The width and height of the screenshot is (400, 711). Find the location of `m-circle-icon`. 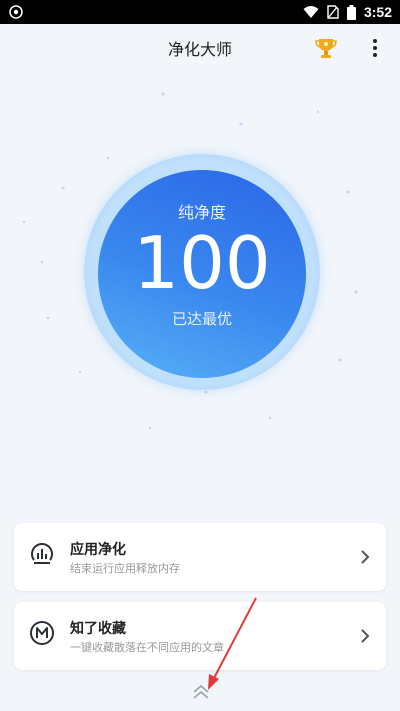

m-circle-icon is located at coordinates (42, 633).